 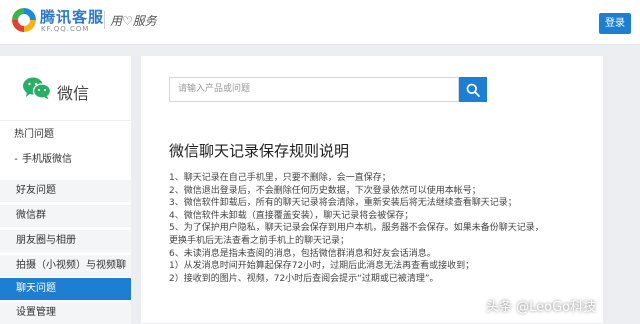 What do you see at coordinates (320, 22) in the screenshot?
I see `top-header-bar: 腾讯客服 KF.QQ.COM 用♡服务 登录` at bounding box center [320, 22].